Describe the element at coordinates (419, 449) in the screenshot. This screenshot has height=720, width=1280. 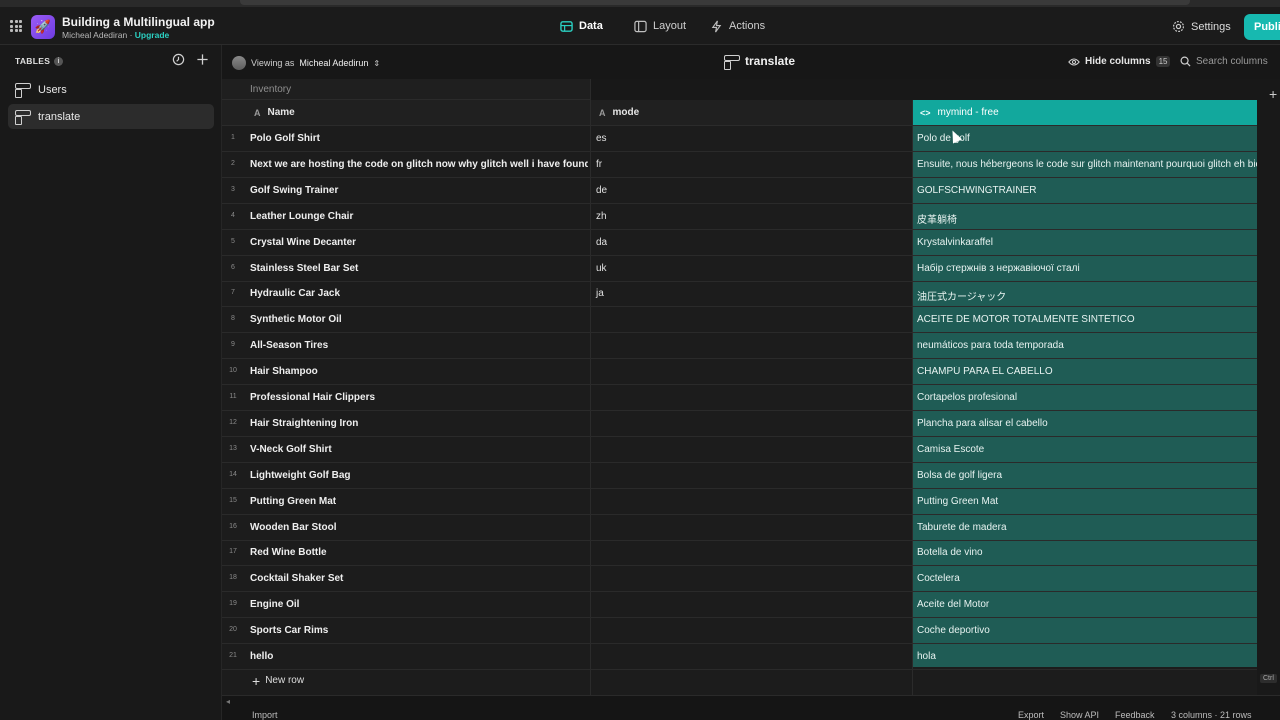
I see `cell-name: V-Neck Golf Shirt` at that location.